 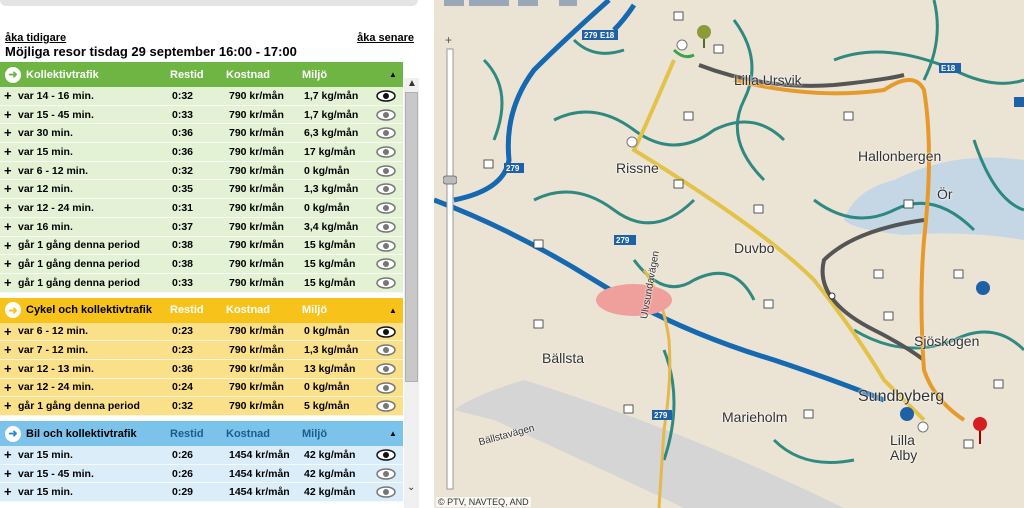 What do you see at coordinates (183, 95) in the screenshot?
I see `travel-time: 0:32` at bounding box center [183, 95].